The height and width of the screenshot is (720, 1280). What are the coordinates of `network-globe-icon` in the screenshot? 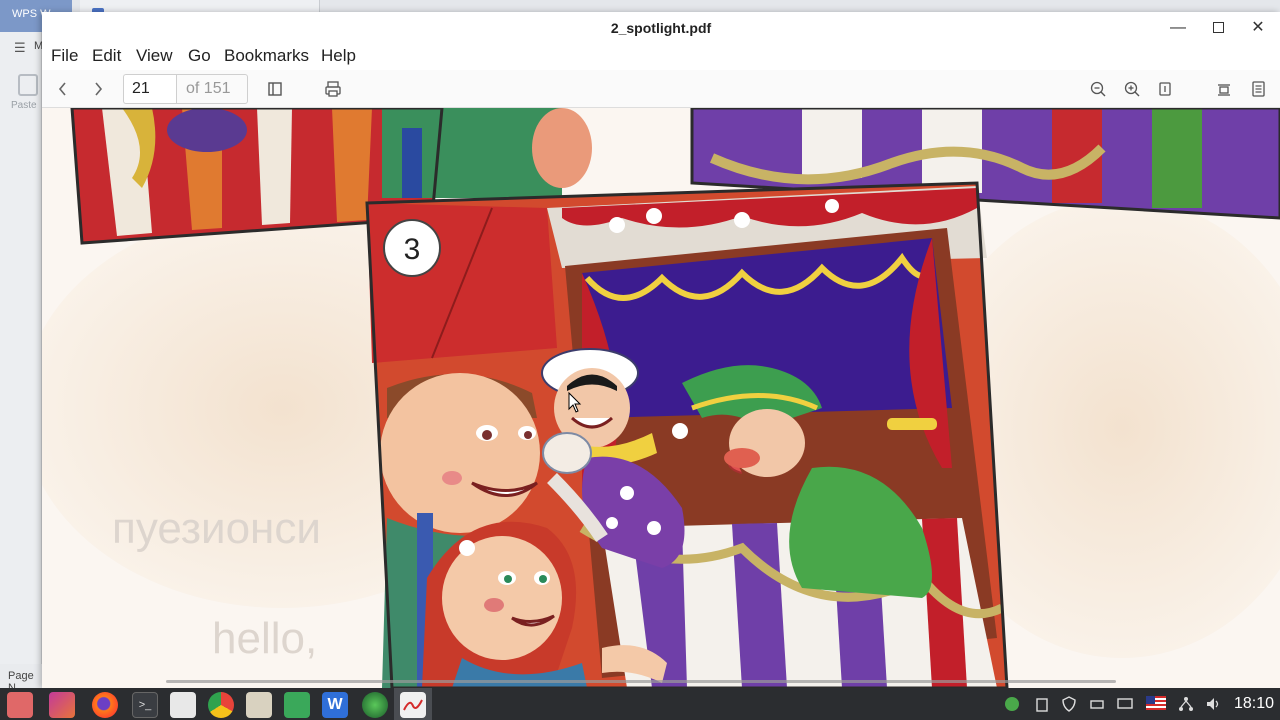 It's located at (1012, 705).